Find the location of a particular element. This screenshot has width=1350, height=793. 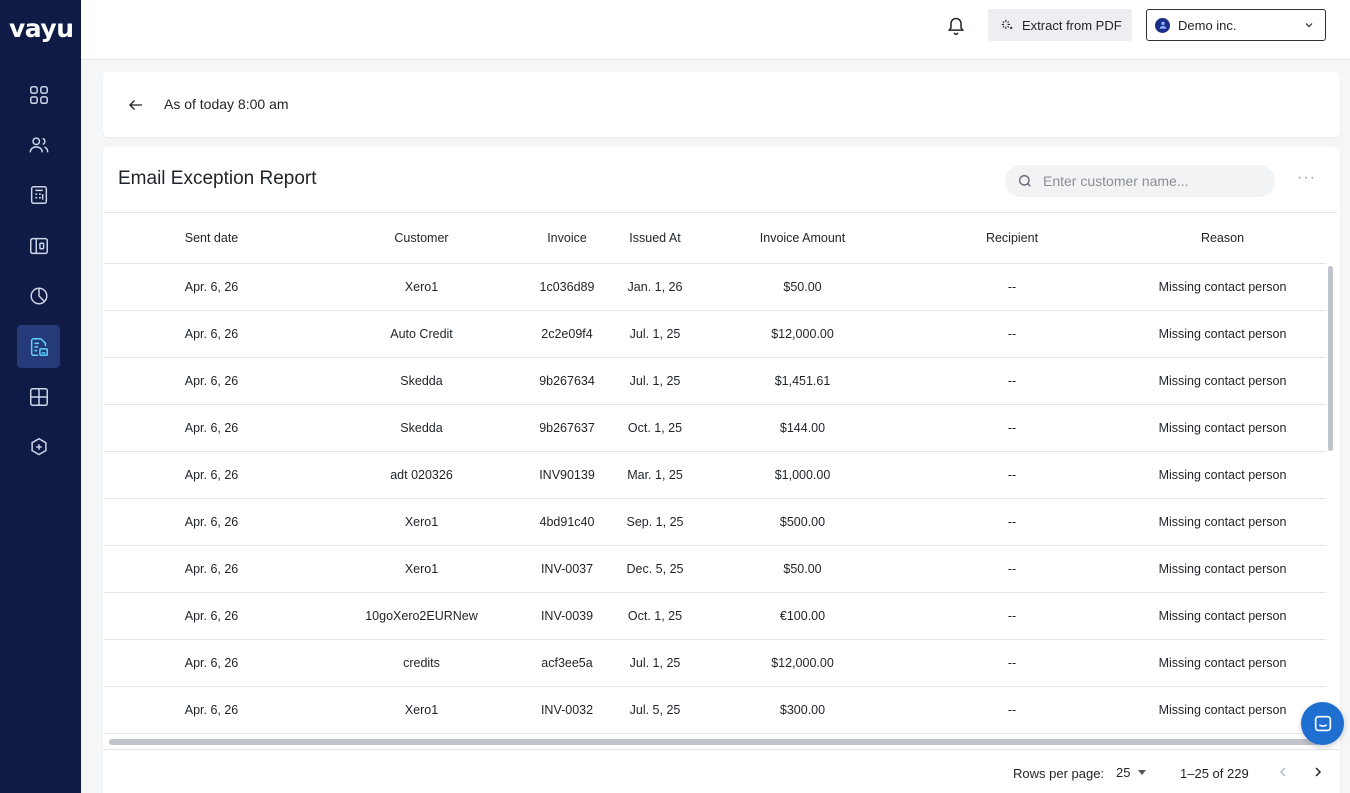

table-cell: Skedda is located at coordinates (421, 381).